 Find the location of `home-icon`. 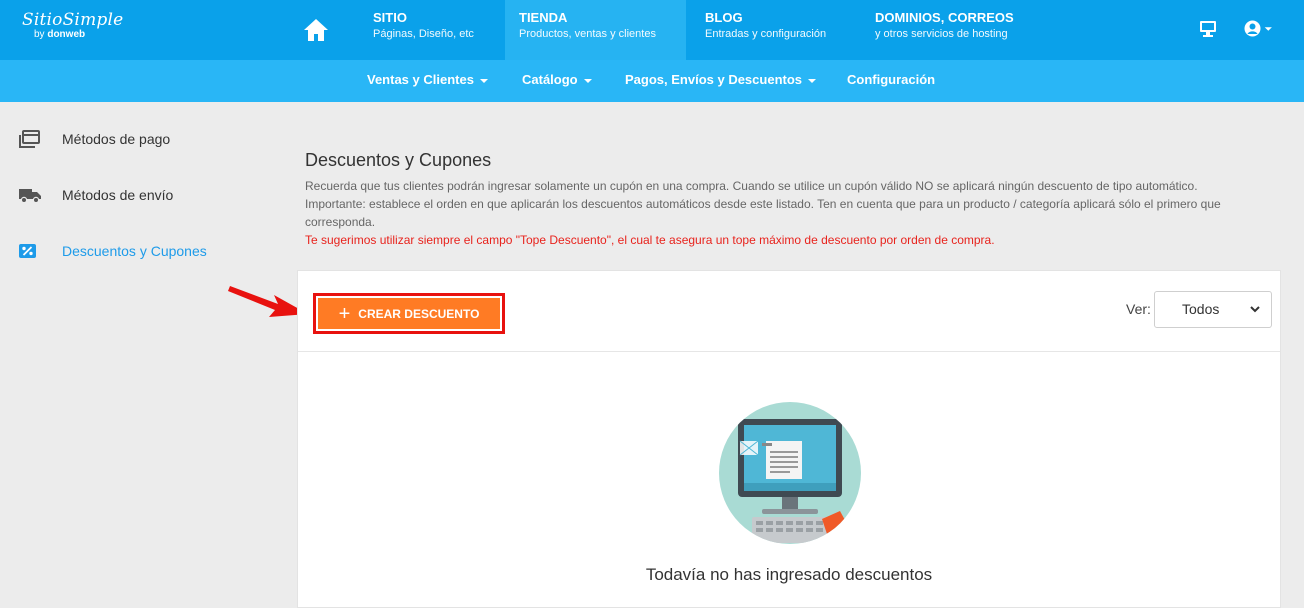

home-icon is located at coordinates (316, 30).